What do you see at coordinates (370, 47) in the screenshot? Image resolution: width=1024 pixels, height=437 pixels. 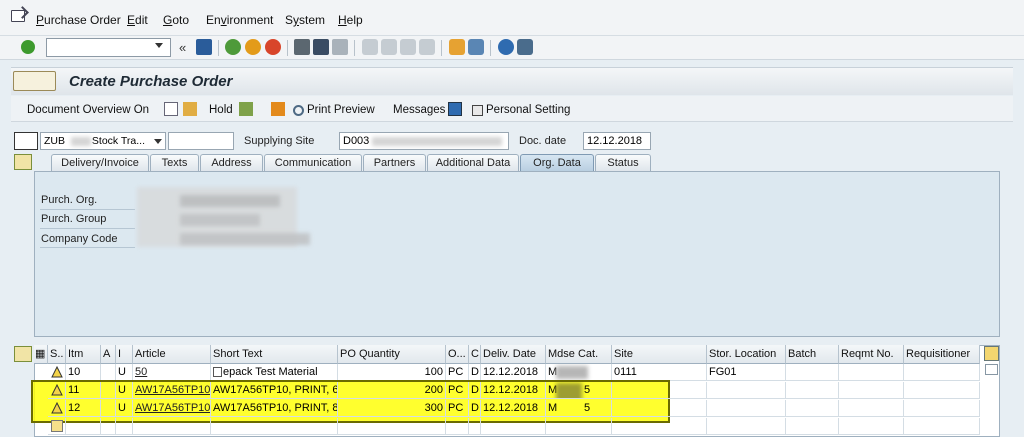 I see `first-page-icon` at bounding box center [370, 47].